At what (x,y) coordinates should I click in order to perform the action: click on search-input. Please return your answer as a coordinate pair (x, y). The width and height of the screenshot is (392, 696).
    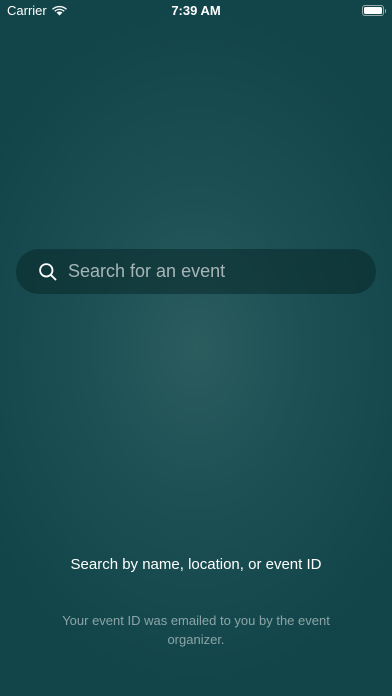
    Looking at the image, I should click on (222, 271).